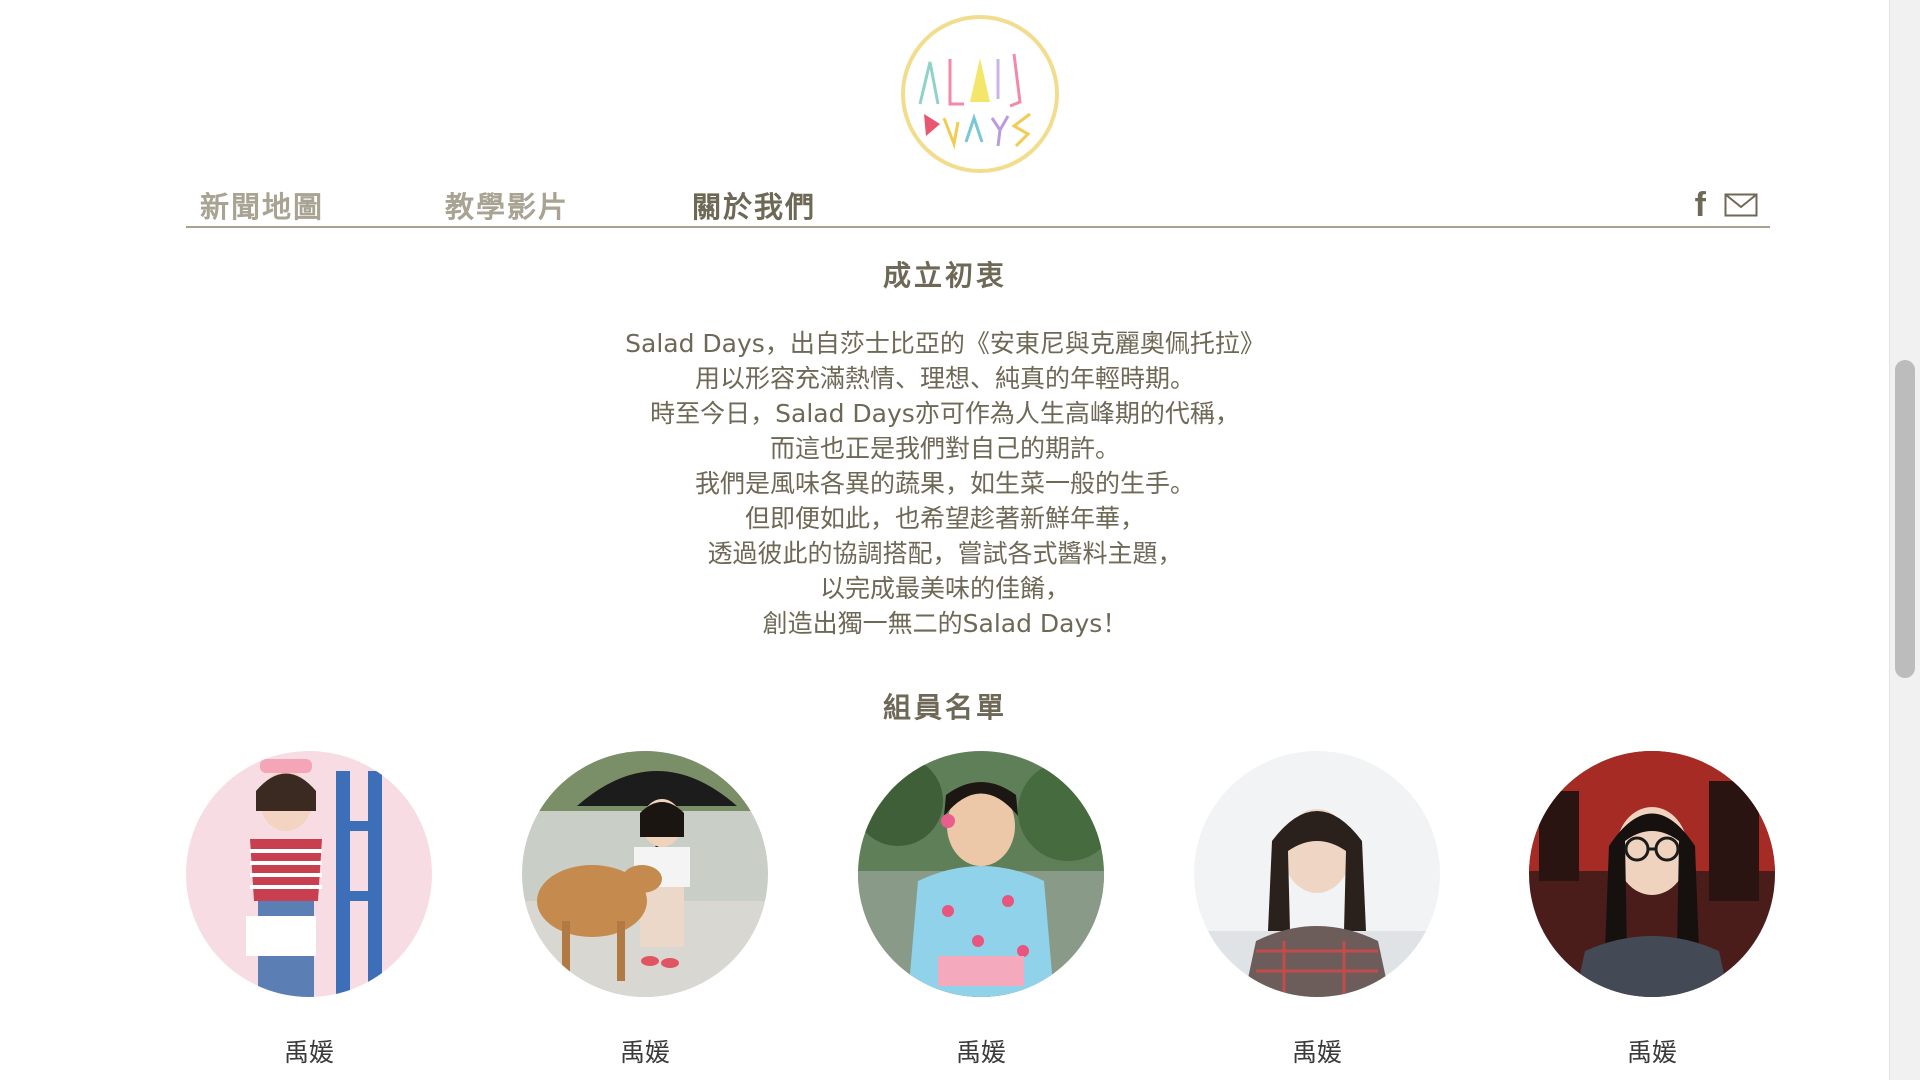  I want to click on about-line: 而這也正是我們對自己的期許。, so click(944, 448).